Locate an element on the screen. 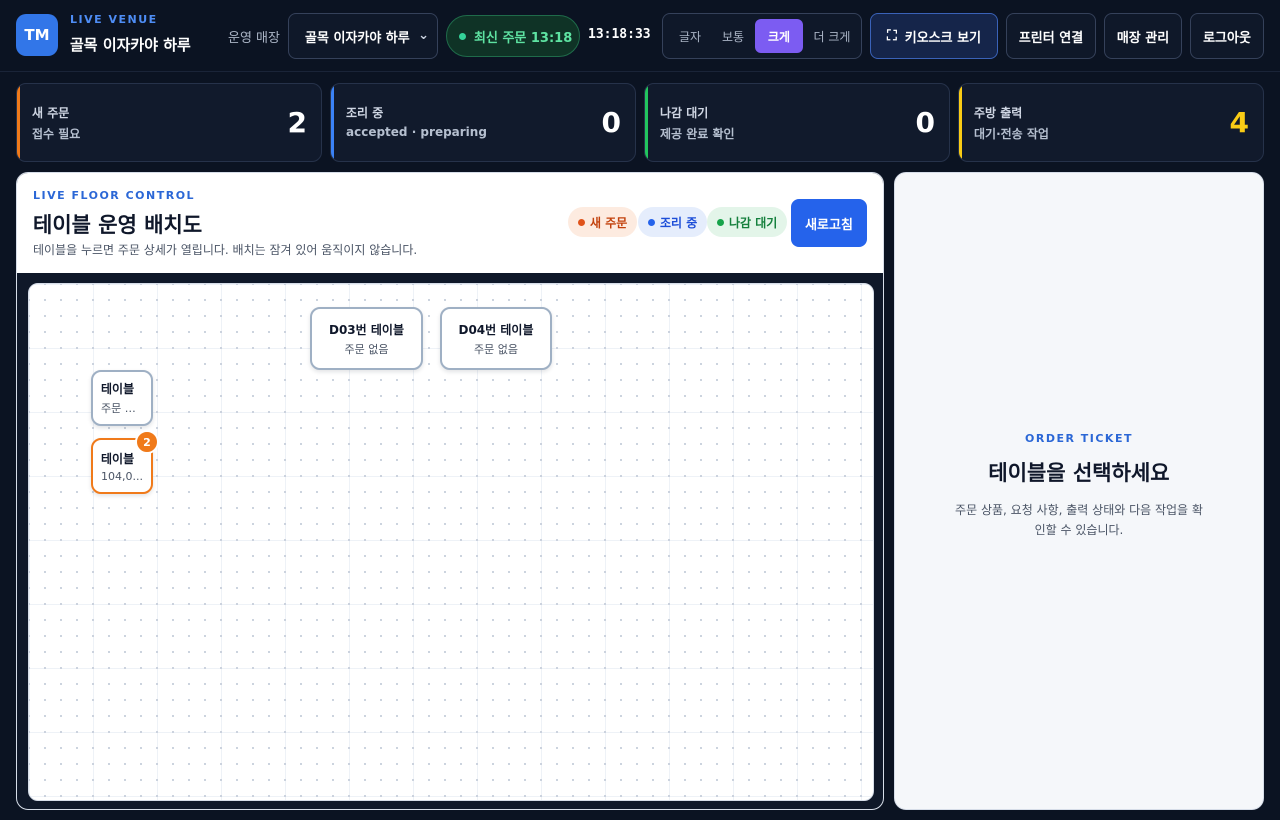  floor-kicker: LIVE FLOOR CONTROL is located at coordinates (114, 195).